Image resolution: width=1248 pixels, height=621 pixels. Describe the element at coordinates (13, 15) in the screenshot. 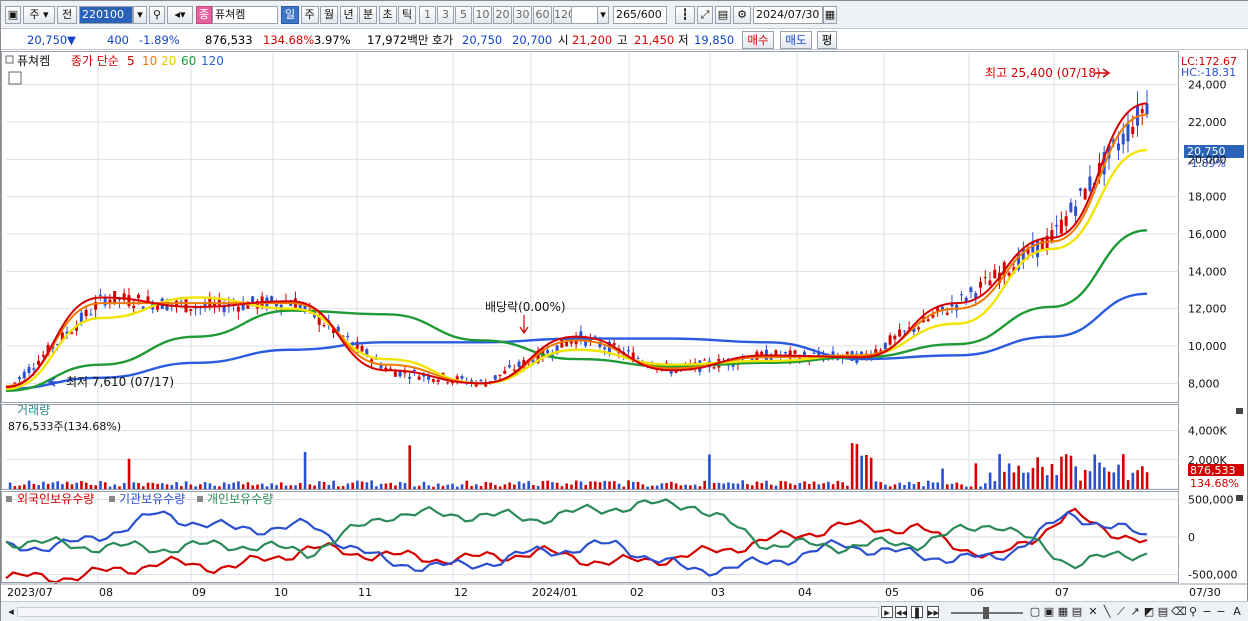

I see `window-menu-icon: ▣` at that location.